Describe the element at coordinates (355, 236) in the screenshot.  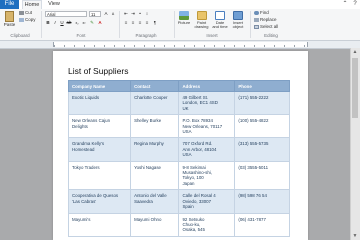
I see `scroll-down-icon: ▼` at that location.